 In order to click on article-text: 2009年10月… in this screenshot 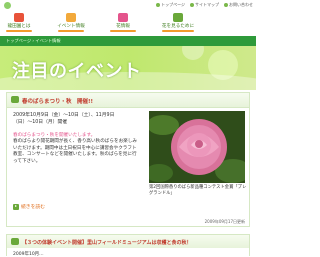, I will do `click(28, 254)`.